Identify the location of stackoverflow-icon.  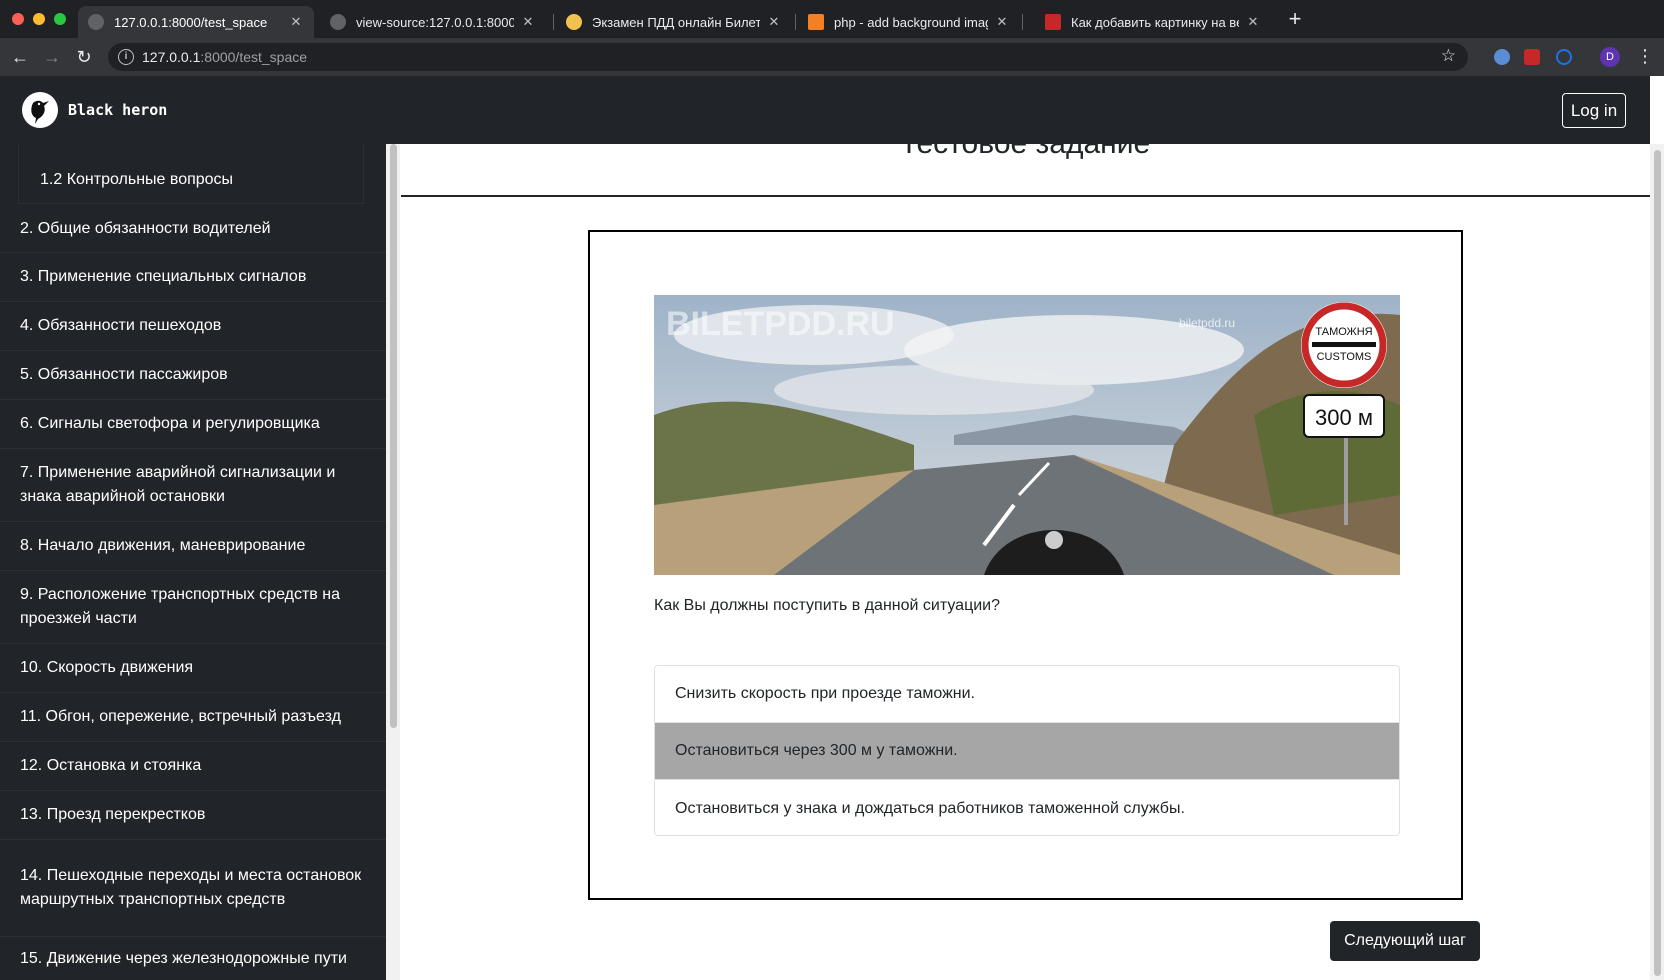
(816, 22).